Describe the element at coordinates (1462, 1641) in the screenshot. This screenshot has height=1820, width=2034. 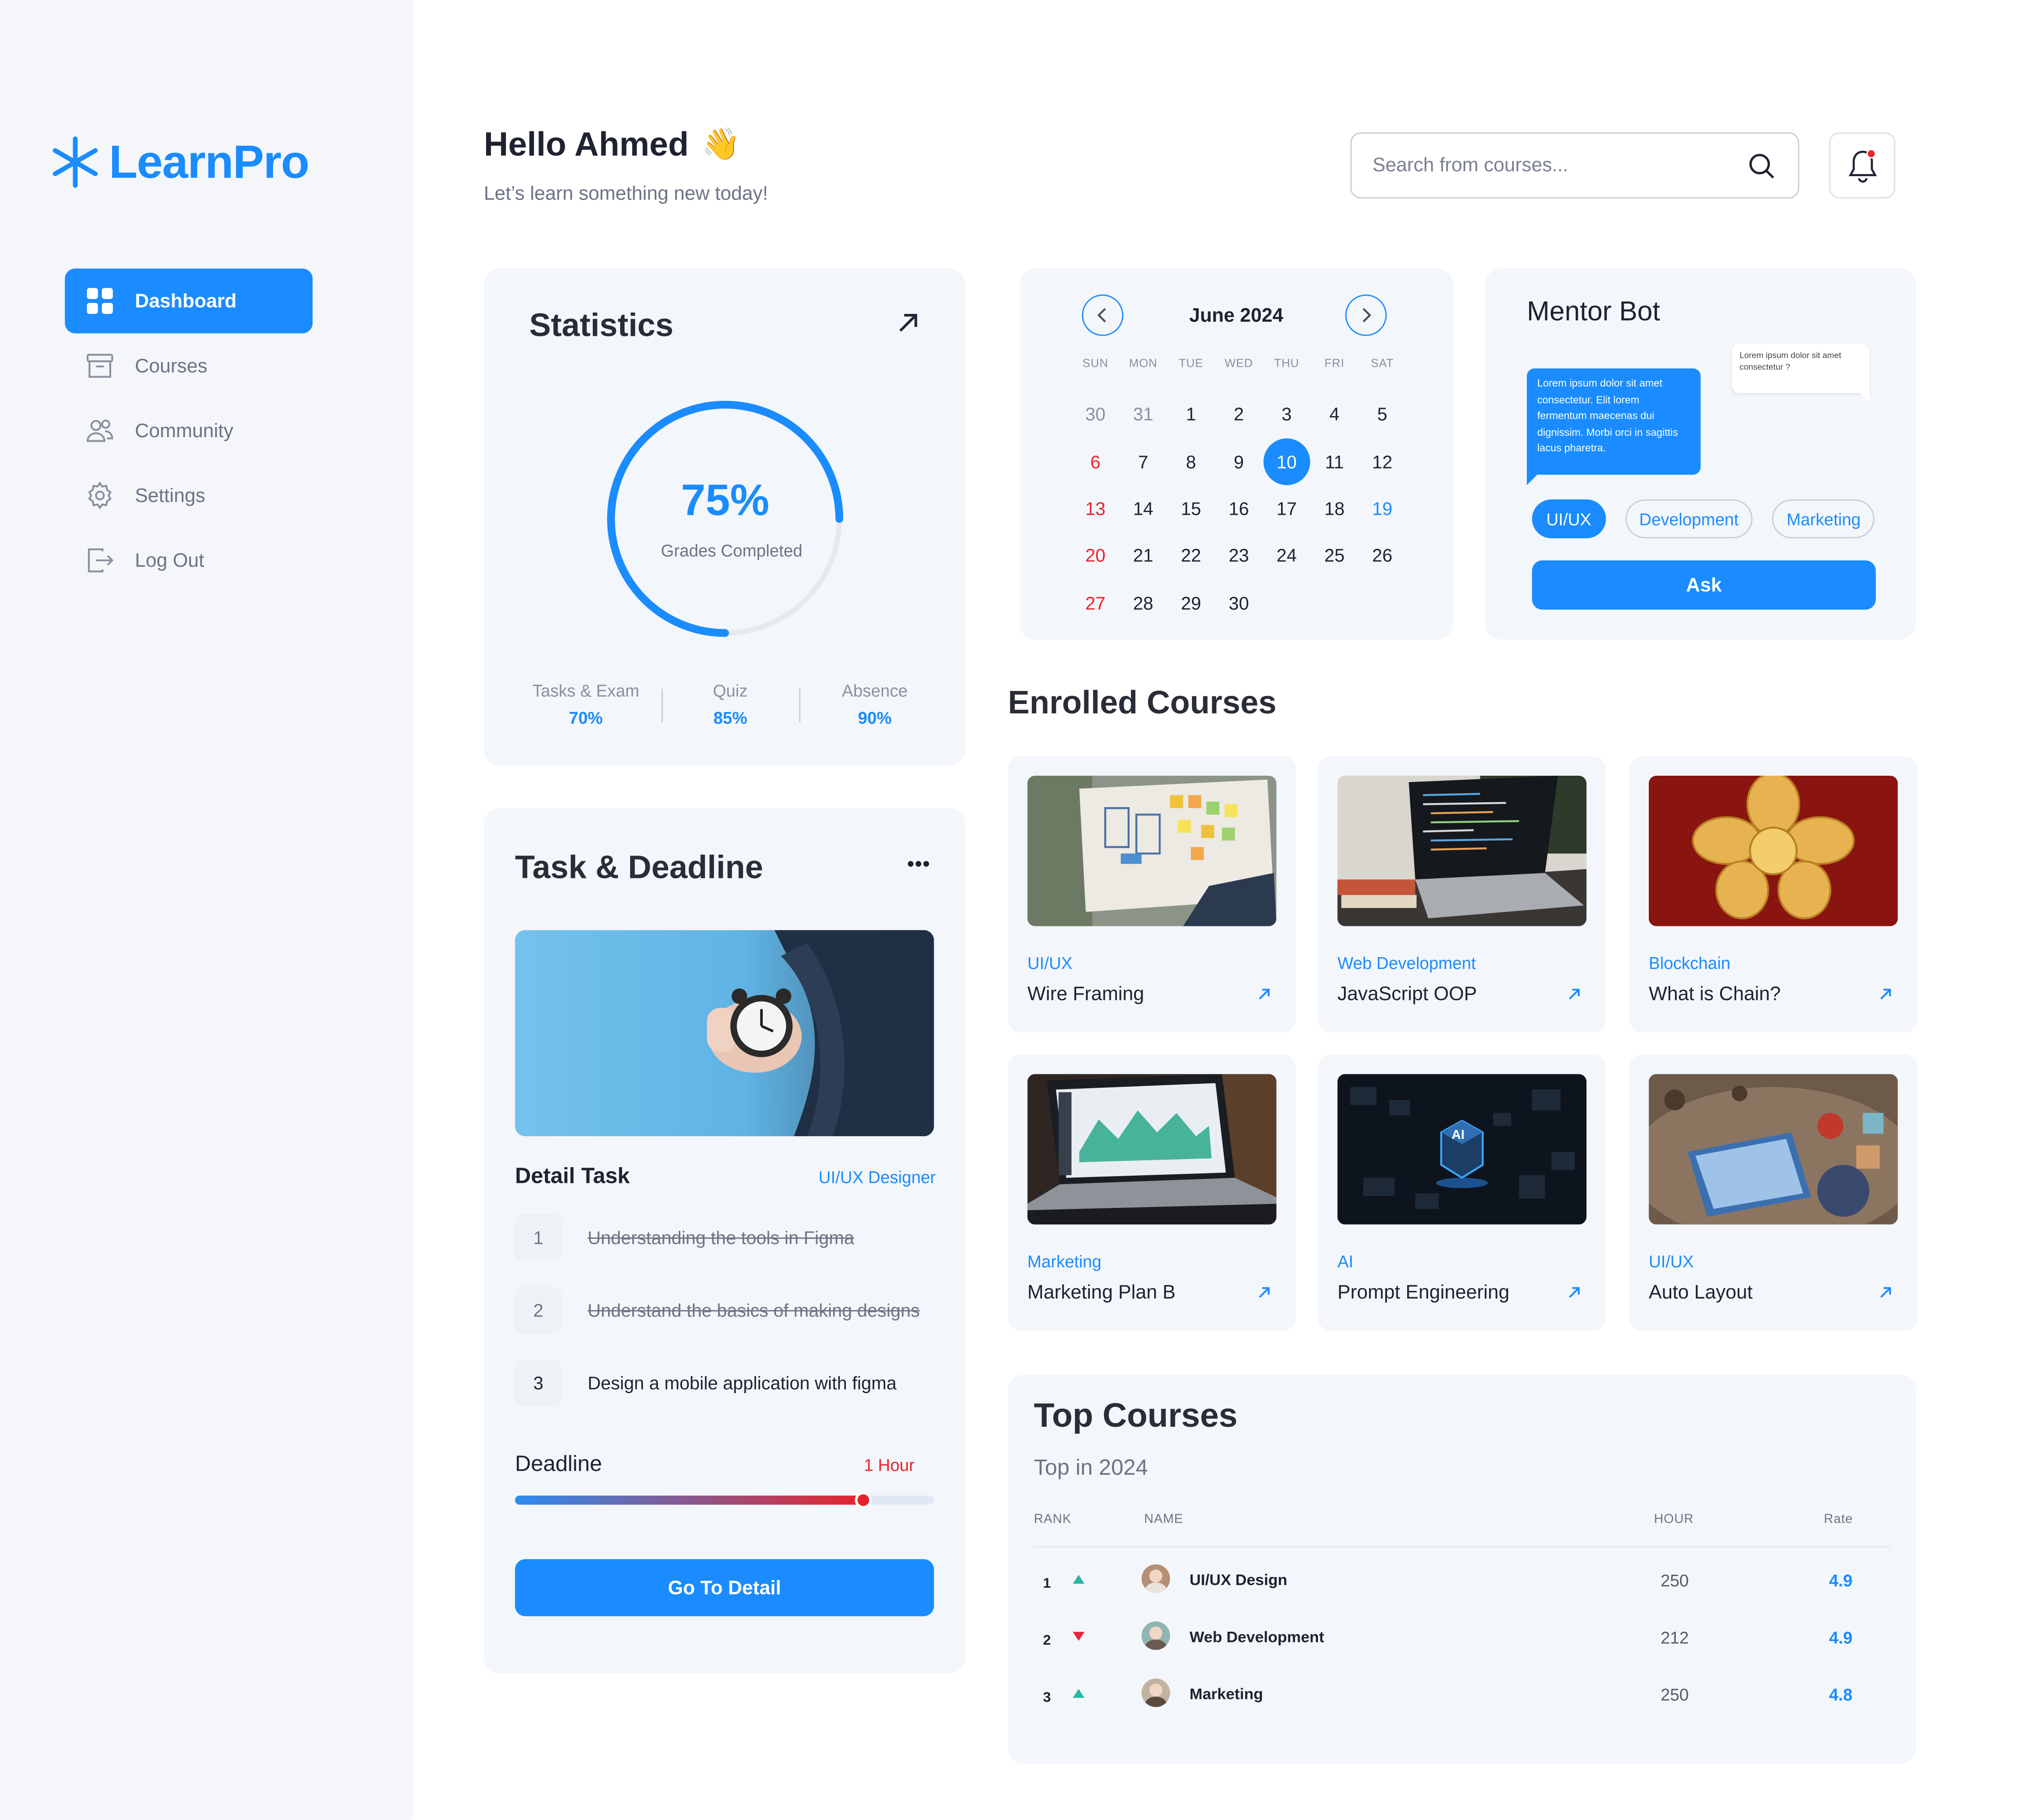
I see `table-row: 2 Web Development 212 4.9` at that location.